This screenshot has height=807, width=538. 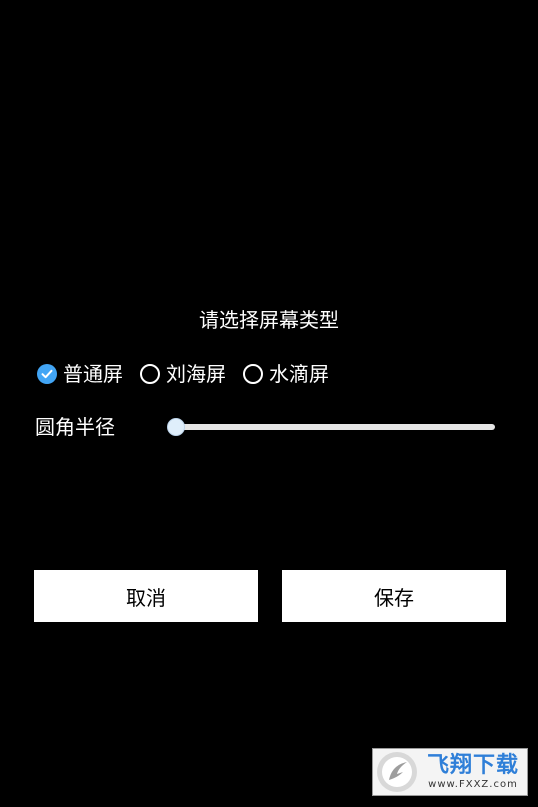 I want to click on slider-thumb, so click(x=176, y=427).